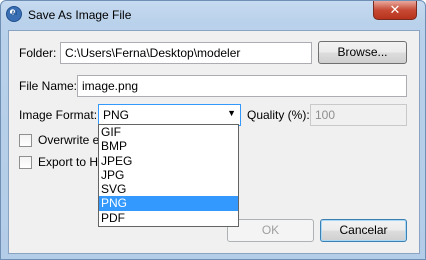 Image resolution: width=426 pixels, height=260 pixels. Describe the element at coordinates (168, 161) in the screenshot. I see `format-option-jpeg: JPEG` at that location.